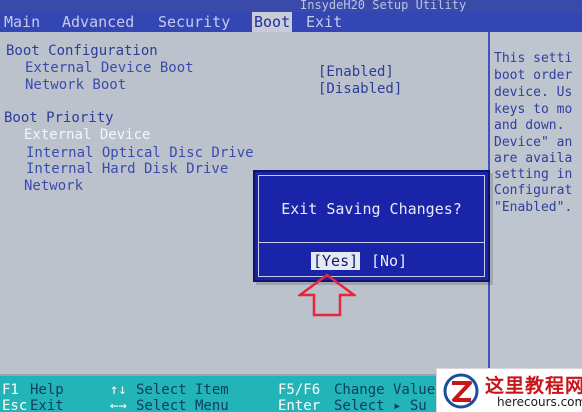 The image size is (582, 412). What do you see at coordinates (371, 209) in the screenshot?
I see `dialog-message: Exit Saving Changes?` at bounding box center [371, 209].